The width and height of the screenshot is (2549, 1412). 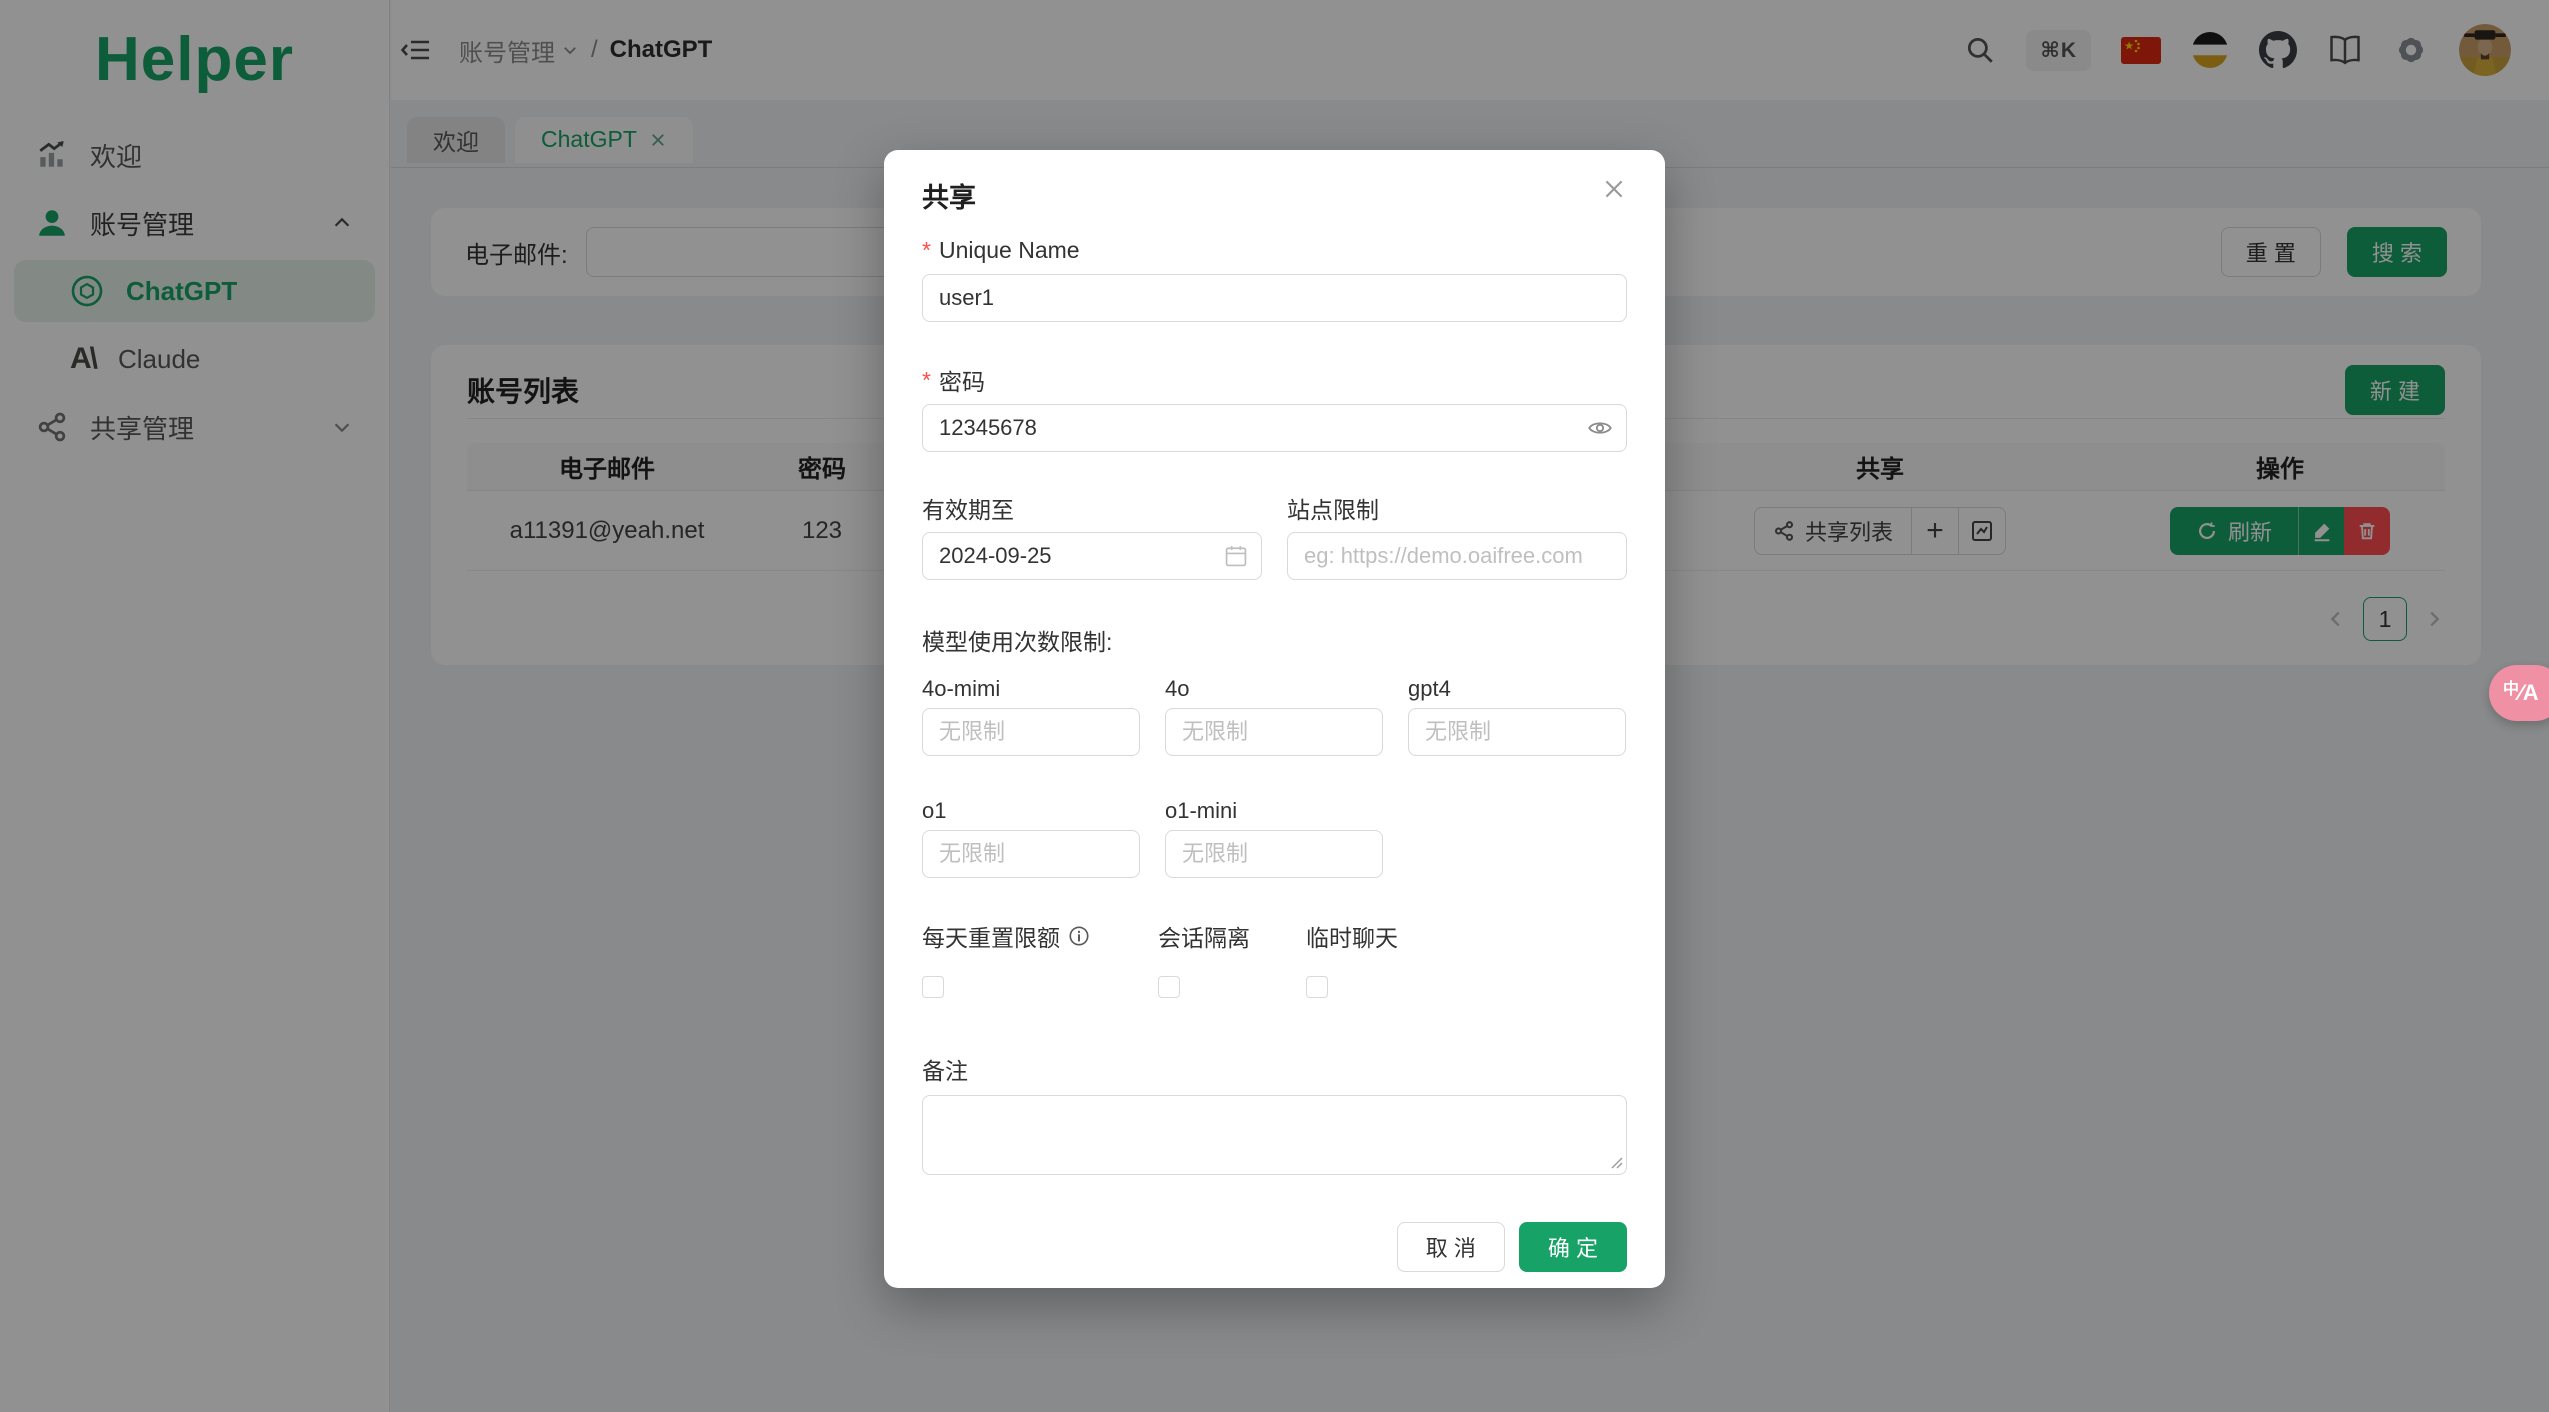 I want to click on model-field-o1: o1, so click(x=1031, y=838).